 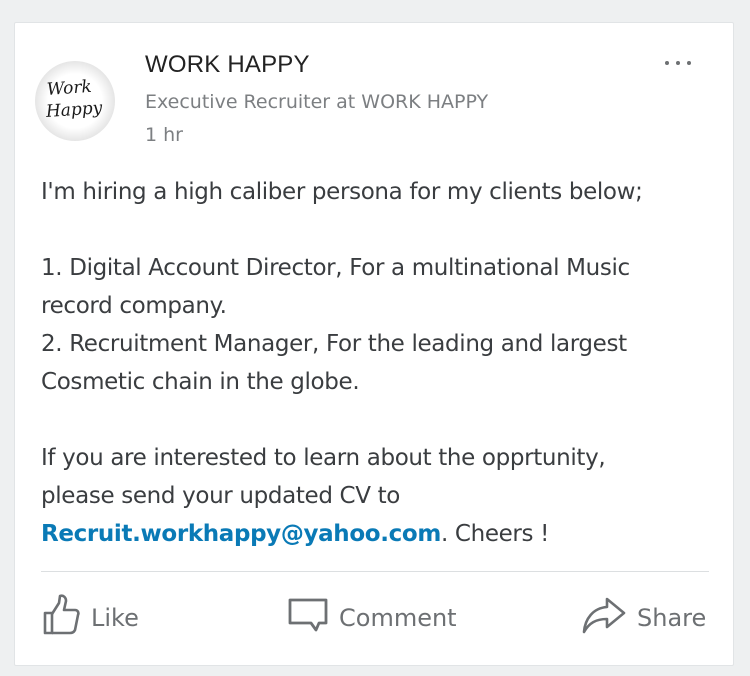 What do you see at coordinates (667, 63) in the screenshot?
I see `ellipsis-icon` at bounding box center [667, 63].